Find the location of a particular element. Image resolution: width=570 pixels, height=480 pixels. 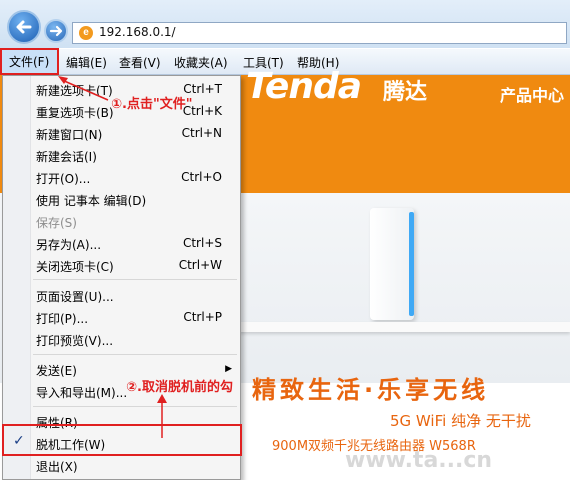

menu-edit: 编辑(E) is located at coordinates (86, 62).